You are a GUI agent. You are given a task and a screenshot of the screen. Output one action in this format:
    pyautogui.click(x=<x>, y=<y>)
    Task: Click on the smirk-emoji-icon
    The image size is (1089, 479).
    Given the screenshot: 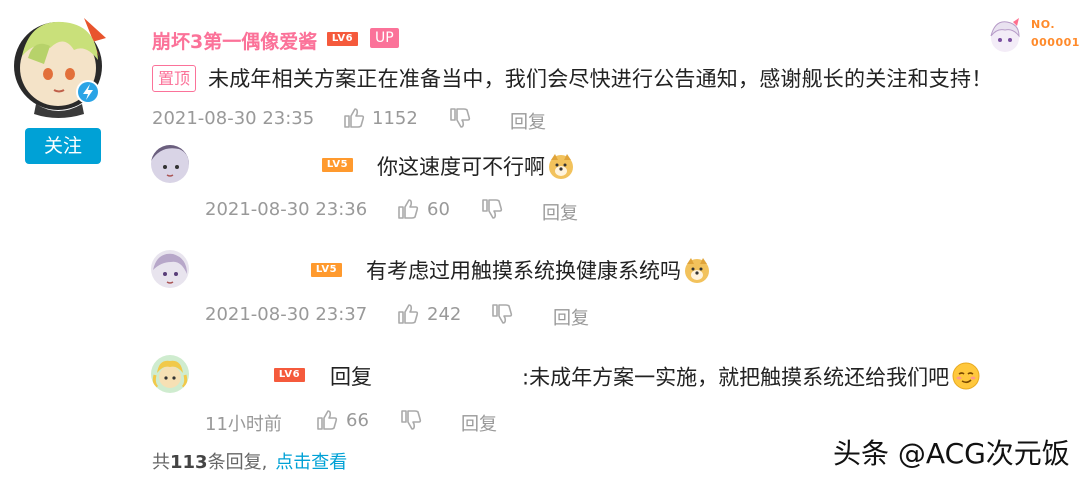 What is the action you would take?
    pyautogui.click(x=966, y=378)
    